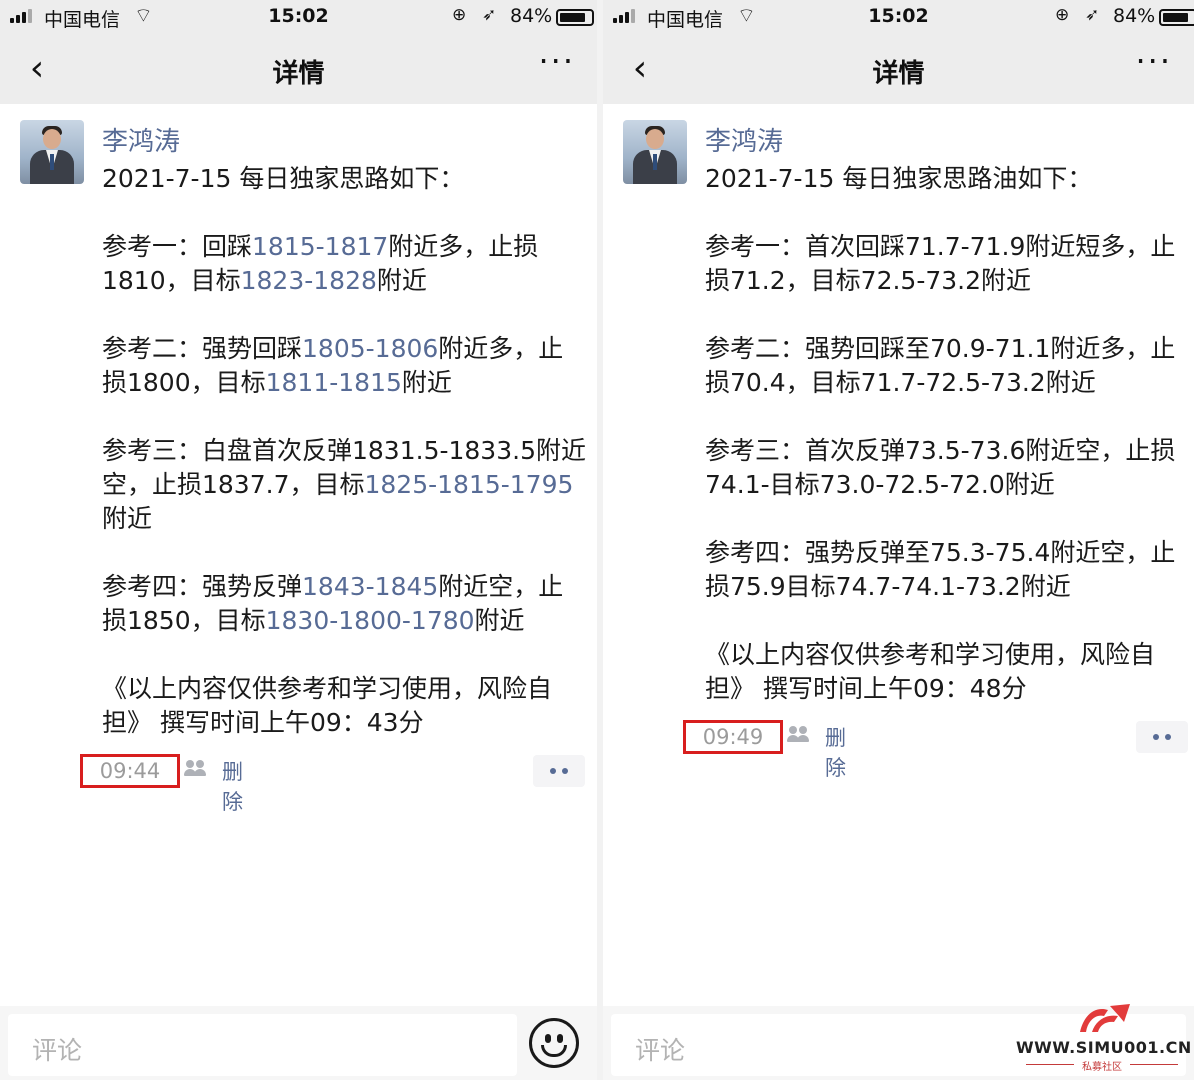  What do you see at coordinates (370, 348) in the screenshot?
I see `price-range-highlight: 1805-1806` at bounding box center [370, 348].